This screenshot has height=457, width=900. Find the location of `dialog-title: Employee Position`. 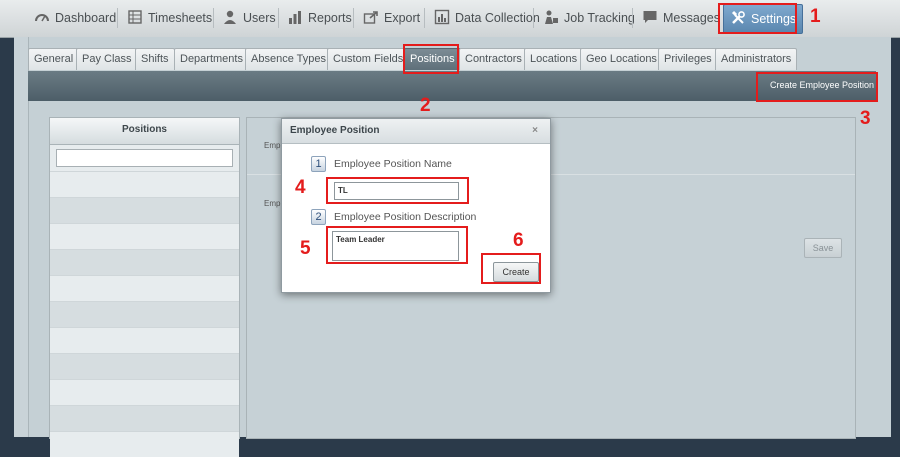

dialog-title: Employee Position is located at coordinates (335, 130).